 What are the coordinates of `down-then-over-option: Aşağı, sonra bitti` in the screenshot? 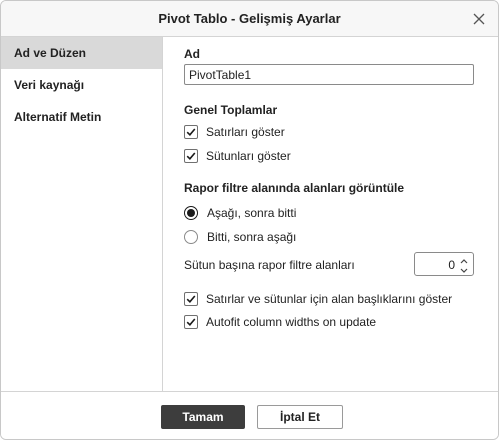 It's located at (240, 213).